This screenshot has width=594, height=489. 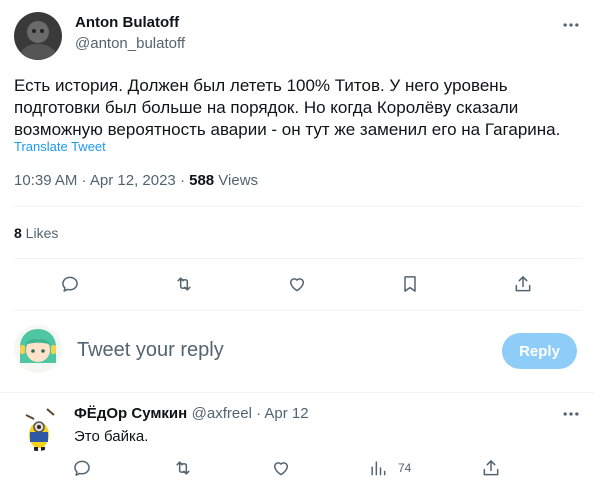 What do you see at coordinates (277, 350) in the screenshot?
I see `reply-input: Tweet your reply` at bounding box center [277, 350].